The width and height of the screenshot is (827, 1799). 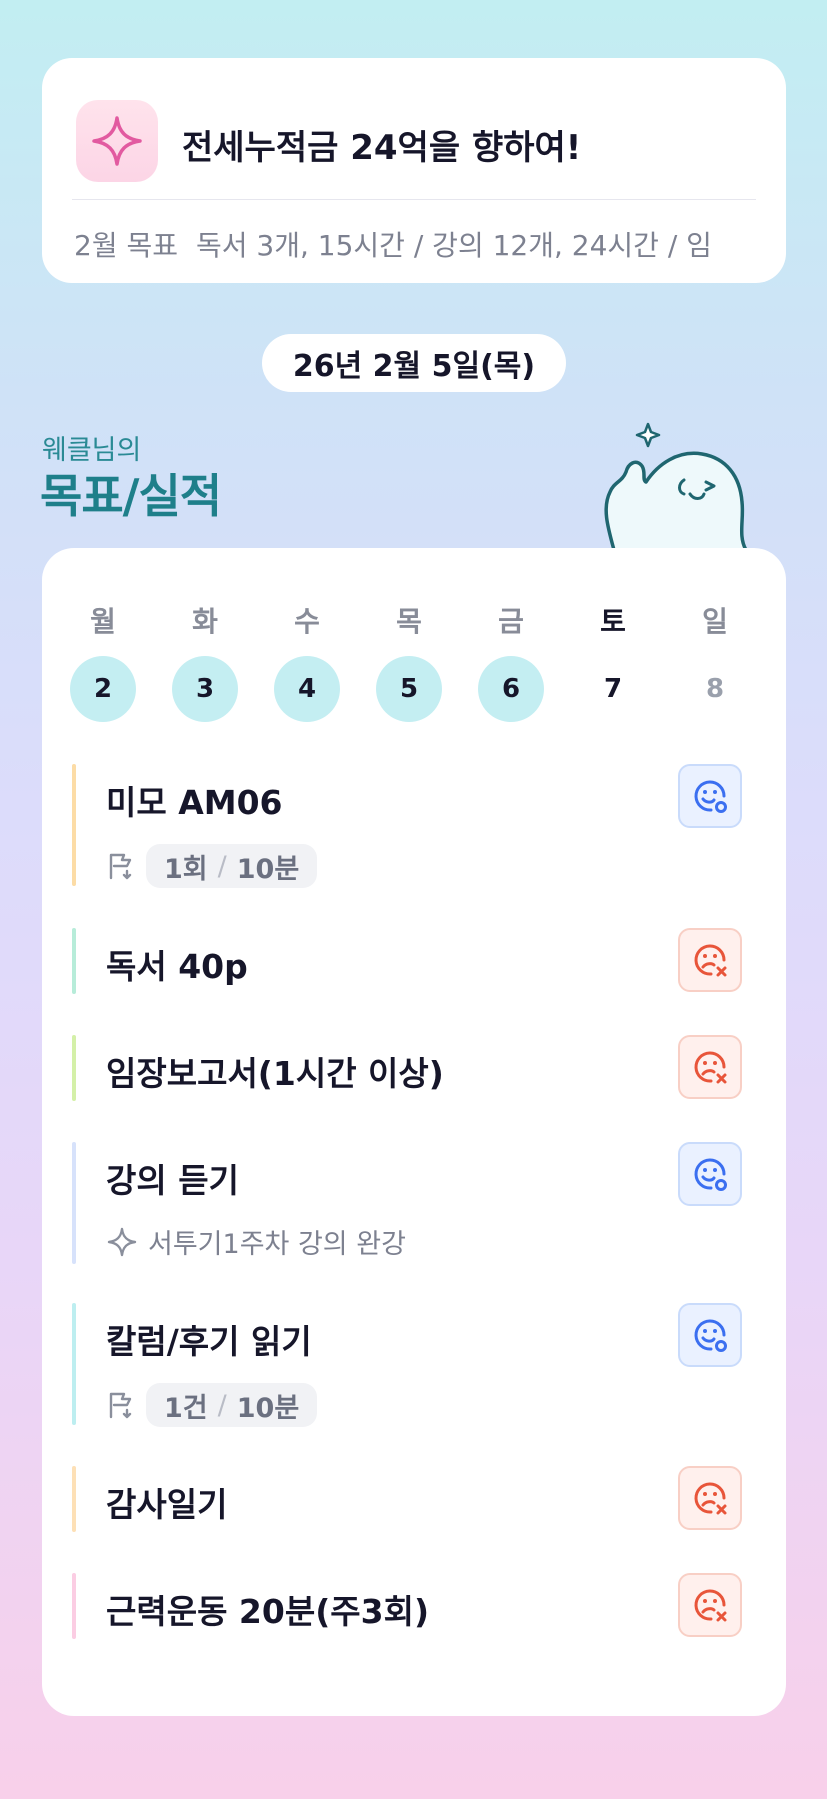 What do you see at coordinates (205, 689) in the screenshot?
I see `day-3-button: 3` at bounding box center [205, 689].